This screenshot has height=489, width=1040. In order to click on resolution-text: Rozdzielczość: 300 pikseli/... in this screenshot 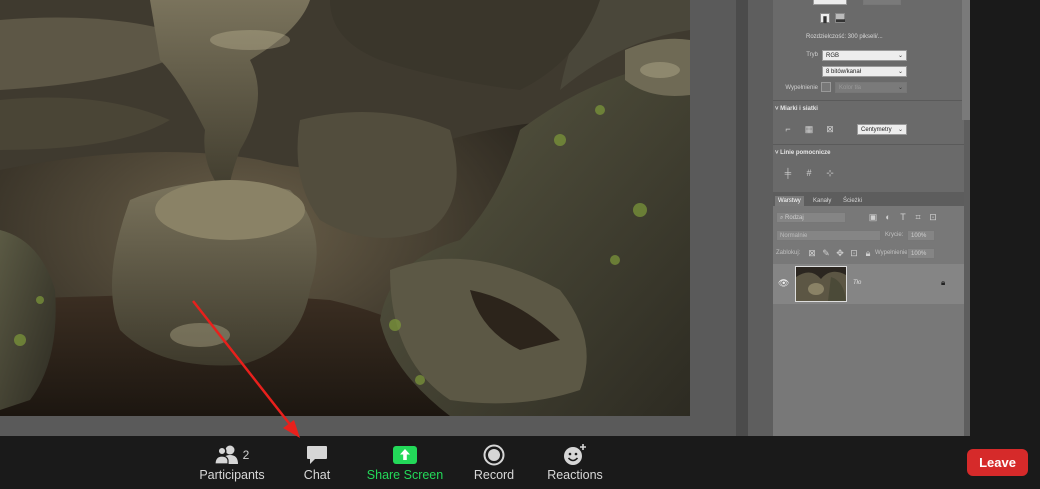, I will do `click(844, 37)`.